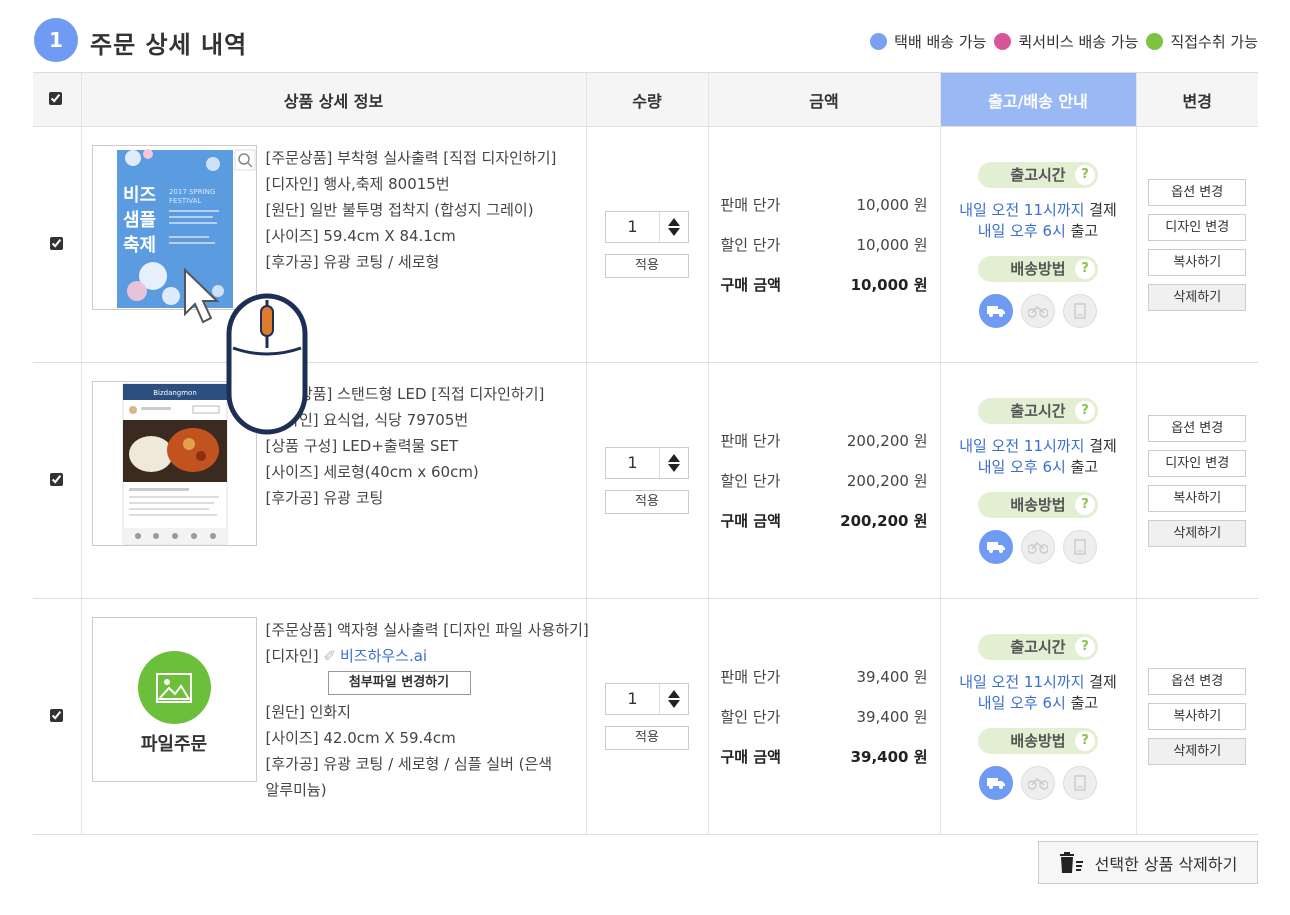  Describe the element at coordinates (1100, 209) in the screenshot. I see `pay-suffix: 결제` at that location.